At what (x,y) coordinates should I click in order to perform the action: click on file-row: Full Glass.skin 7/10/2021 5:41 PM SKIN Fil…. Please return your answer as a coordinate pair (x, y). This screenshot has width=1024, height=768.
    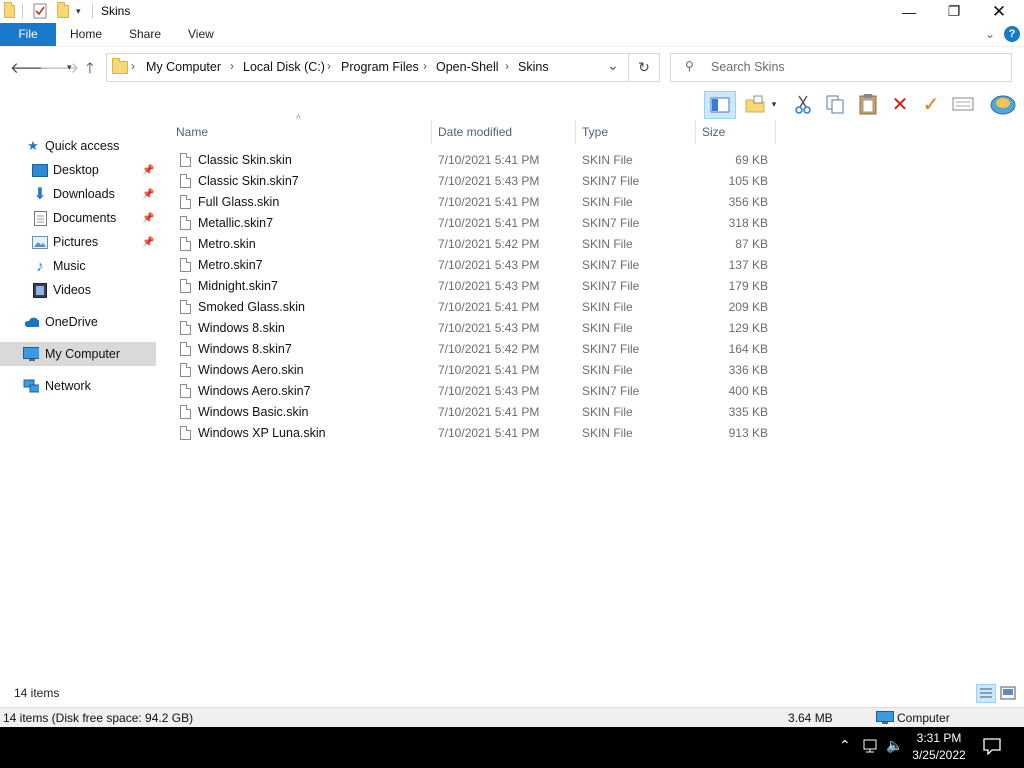
    Looking at the image, I should click on (475, 202).